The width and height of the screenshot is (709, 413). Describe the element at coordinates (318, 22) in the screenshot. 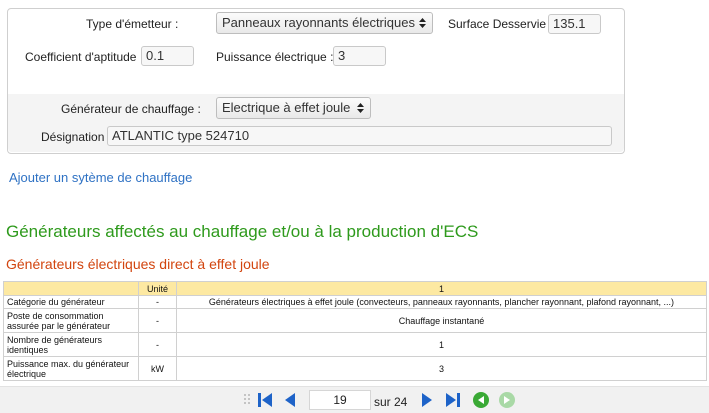

I see `emitter-select-value: Panneaux rayonnants électriques` at that location.